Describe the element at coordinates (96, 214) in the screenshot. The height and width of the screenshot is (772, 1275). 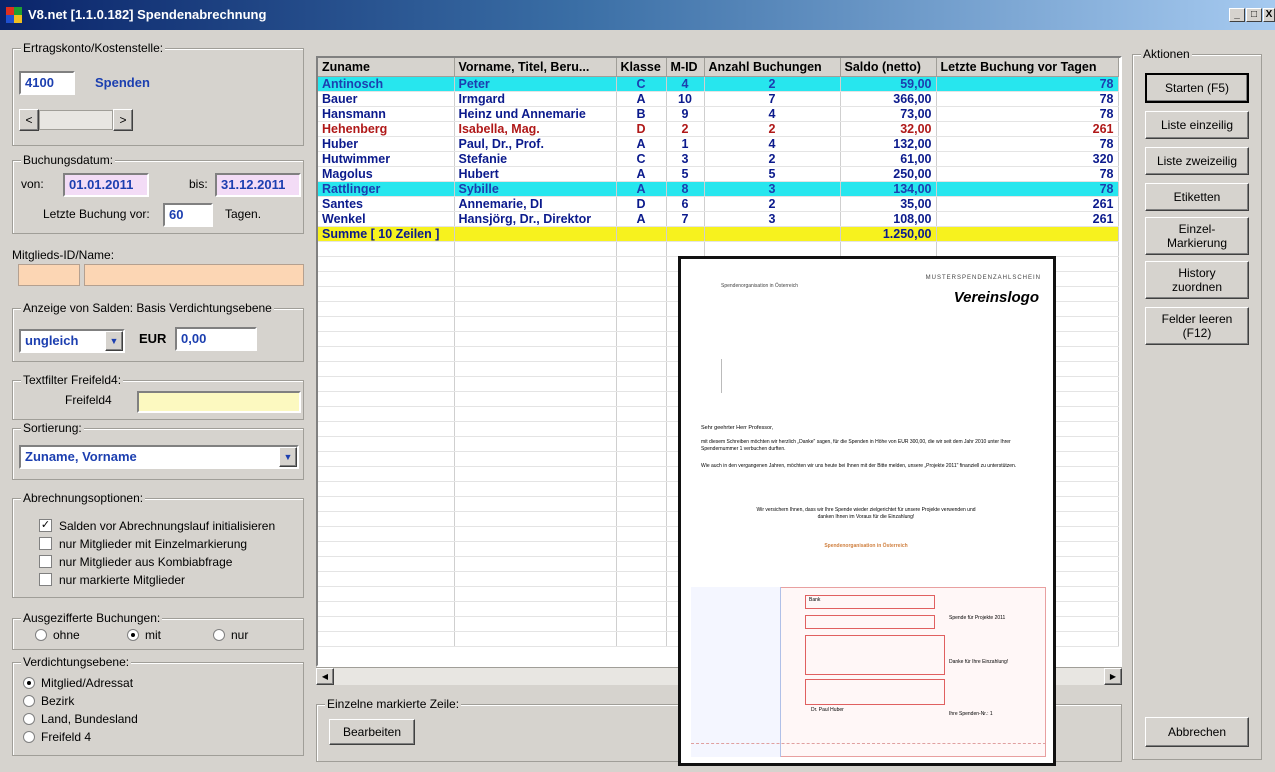
I see `last-booking-label: Letzte Buchung vor:` at that location.